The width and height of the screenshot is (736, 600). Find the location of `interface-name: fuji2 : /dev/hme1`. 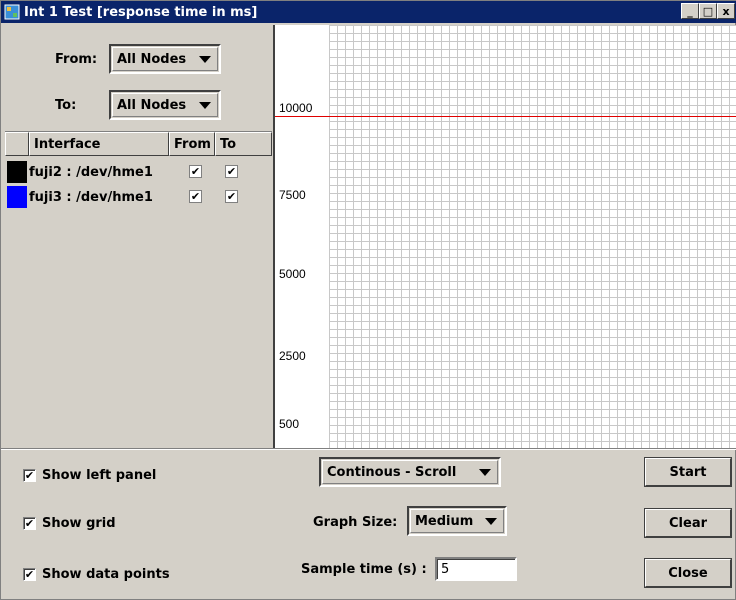

interface-name: fuji2 : /dev/hme1 is located at coordinates (91, 172).